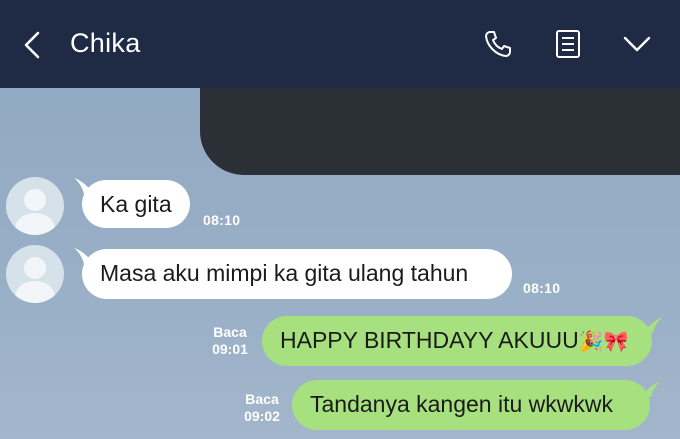  What do you see at coordinates (440, 131) in the screenshot?
I see `redacted-message` at bounding box center [440, 131].